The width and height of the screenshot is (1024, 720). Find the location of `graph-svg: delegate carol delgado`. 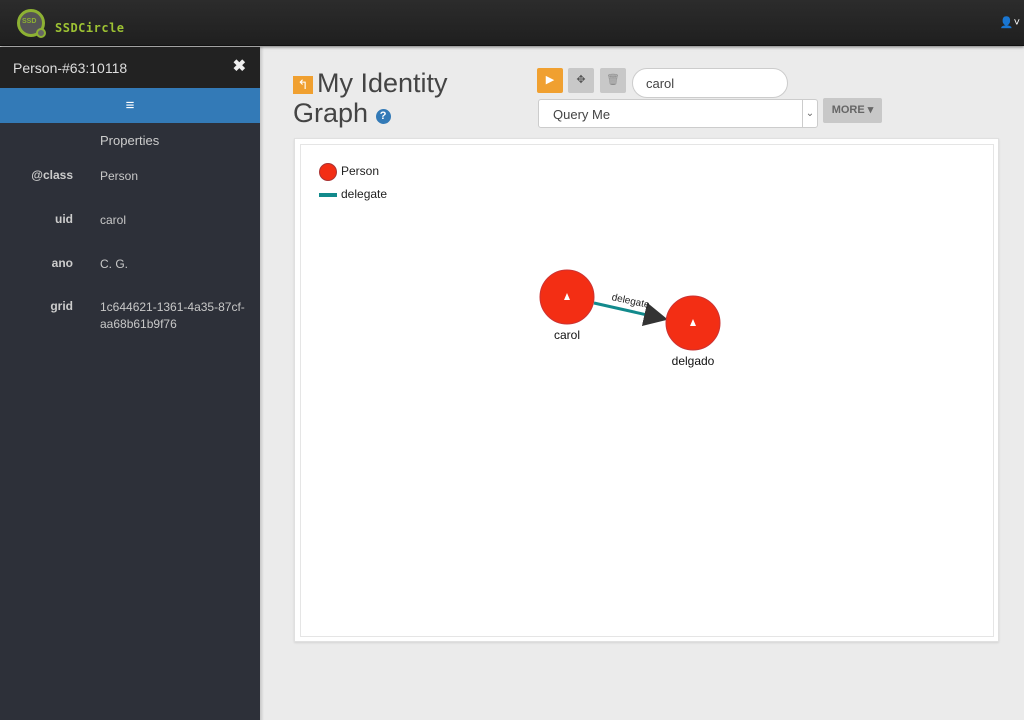

graph-svg: delegate carol delgado is located at coordinates (630, 318).